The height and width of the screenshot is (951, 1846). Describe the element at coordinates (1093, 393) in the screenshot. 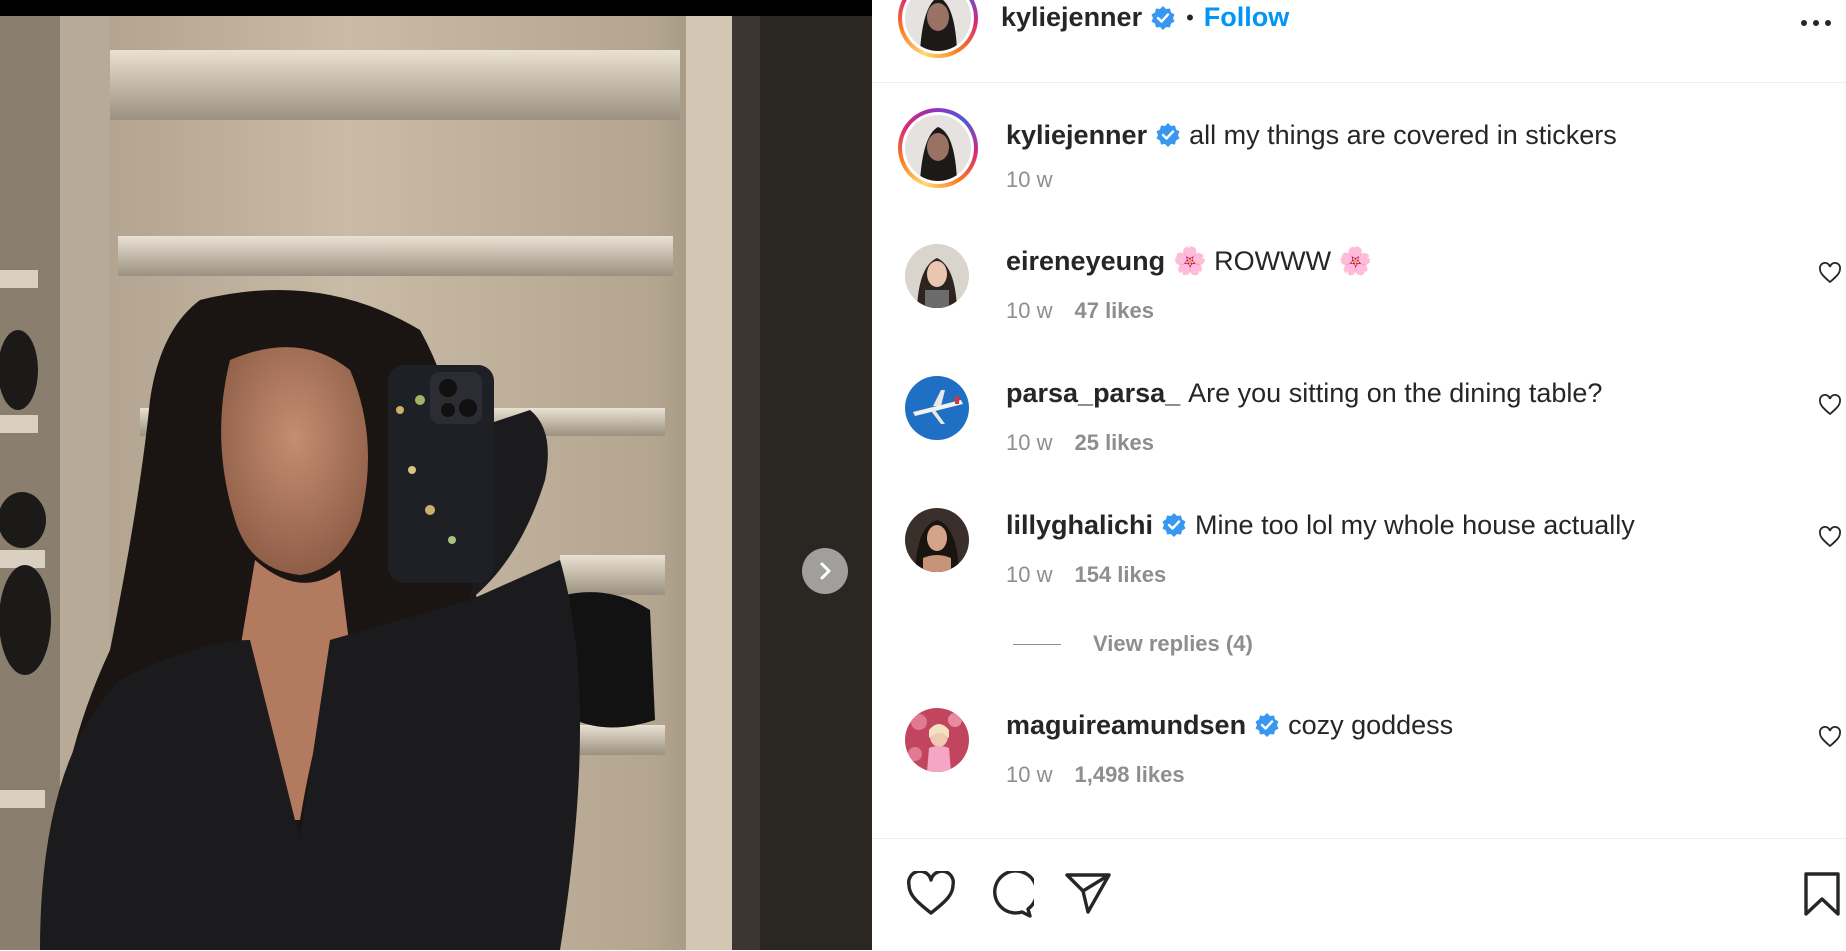

I see `comment-username: parsa_parsa_` at that location.